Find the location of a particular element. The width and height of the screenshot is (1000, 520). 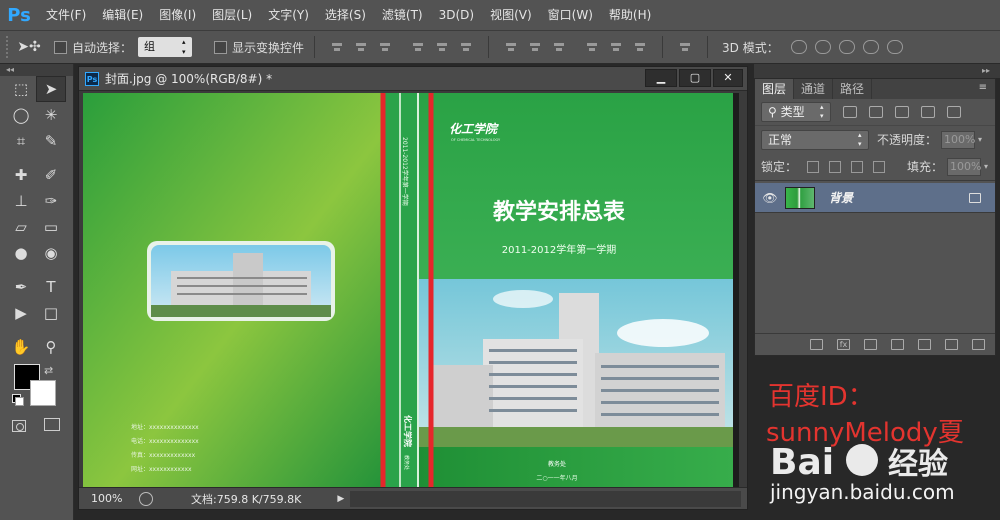

layer-row: 👁 背景 is located at coordinates (875, 198).